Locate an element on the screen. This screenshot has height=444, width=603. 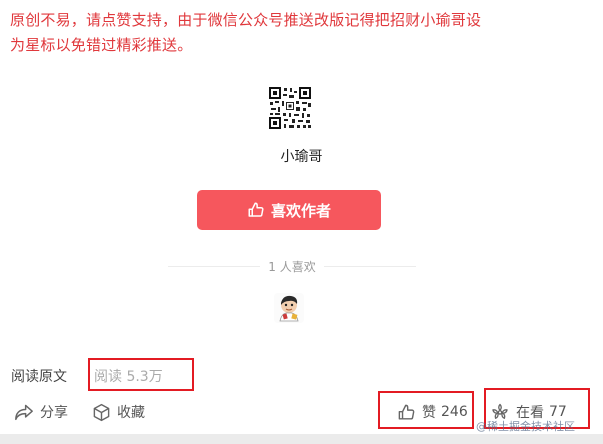
notice-line-2: 为星标以免错过精彩推送。 is located at coordinates (101, 45).